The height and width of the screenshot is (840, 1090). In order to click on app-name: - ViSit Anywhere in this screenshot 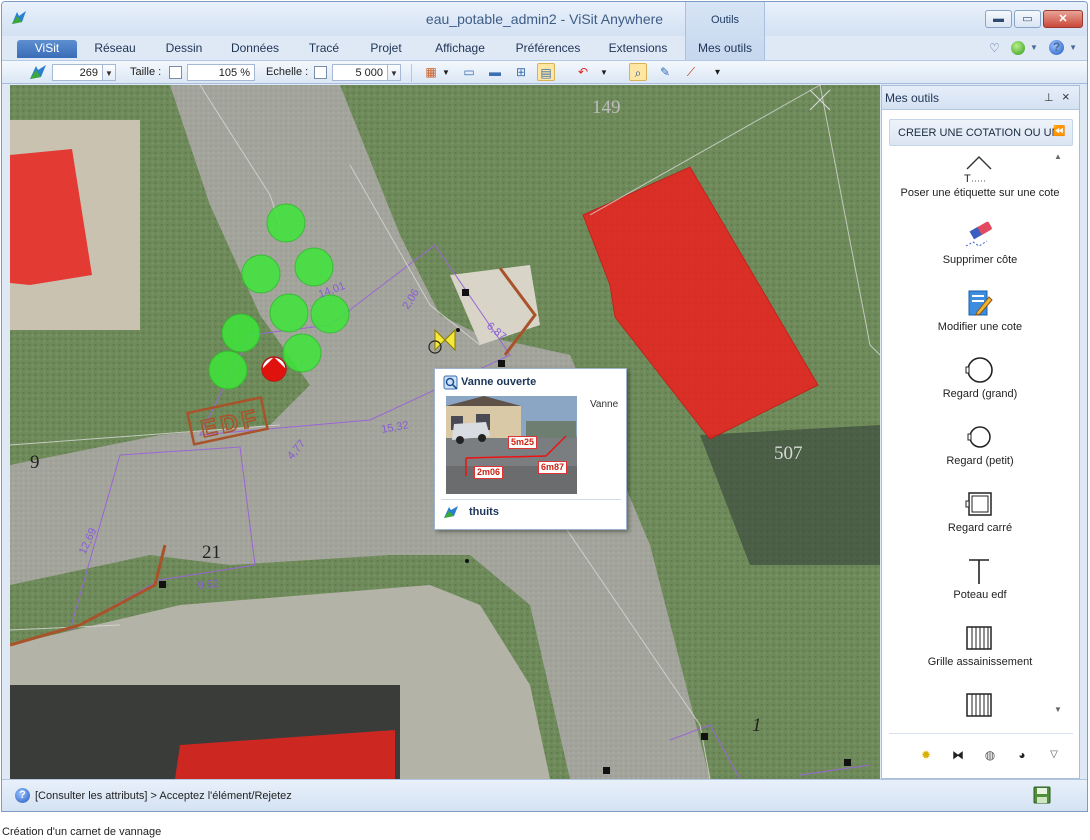, I will do `click(610, 19)`.